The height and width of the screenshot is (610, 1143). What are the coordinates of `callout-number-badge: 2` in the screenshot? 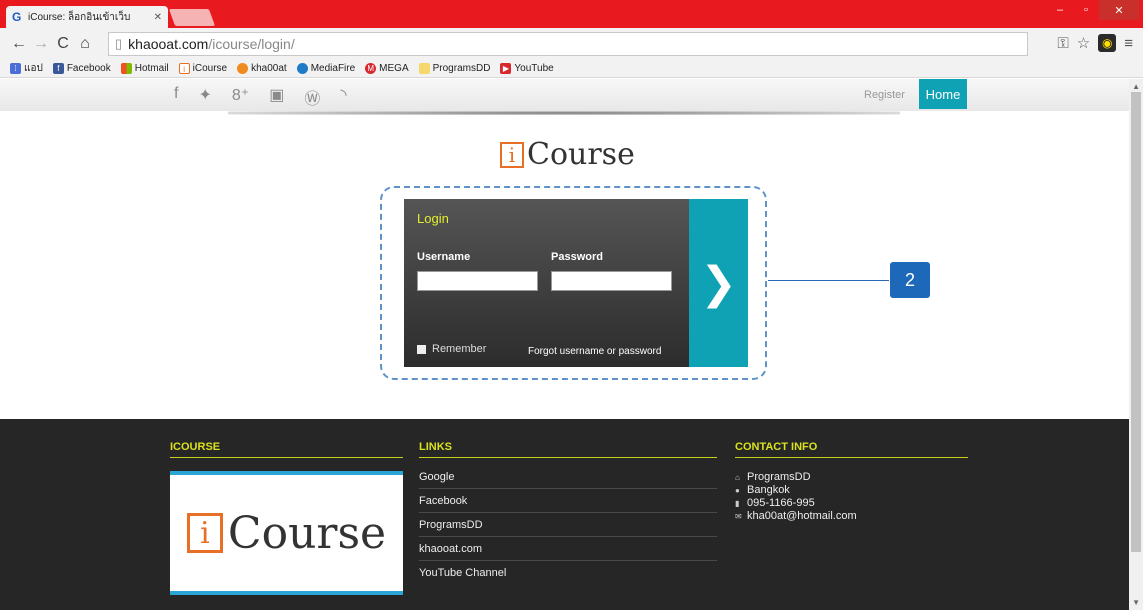 It's located at (910, 280).